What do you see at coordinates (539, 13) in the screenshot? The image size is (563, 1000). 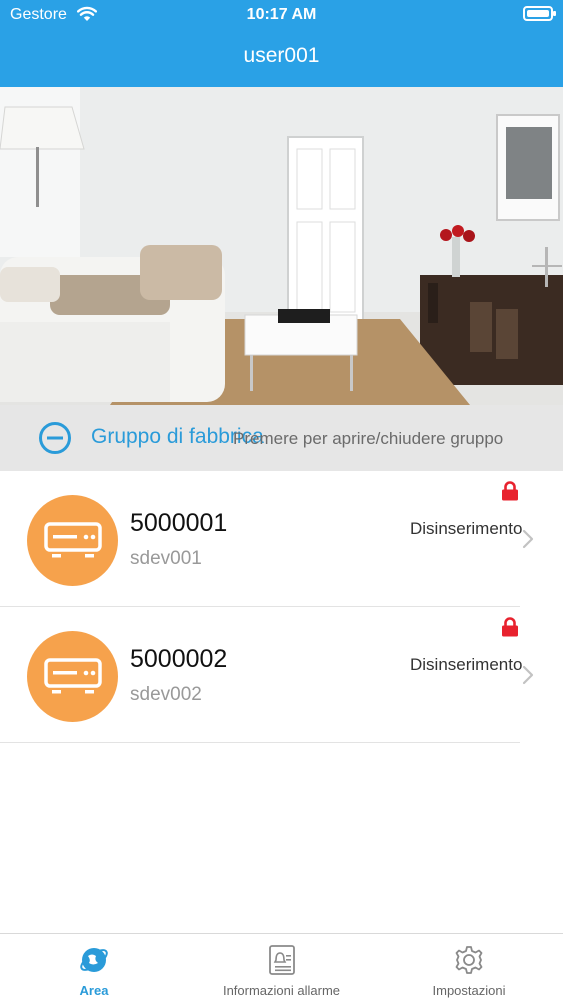 I see `battery-icon` at bounding box center [539, 13].